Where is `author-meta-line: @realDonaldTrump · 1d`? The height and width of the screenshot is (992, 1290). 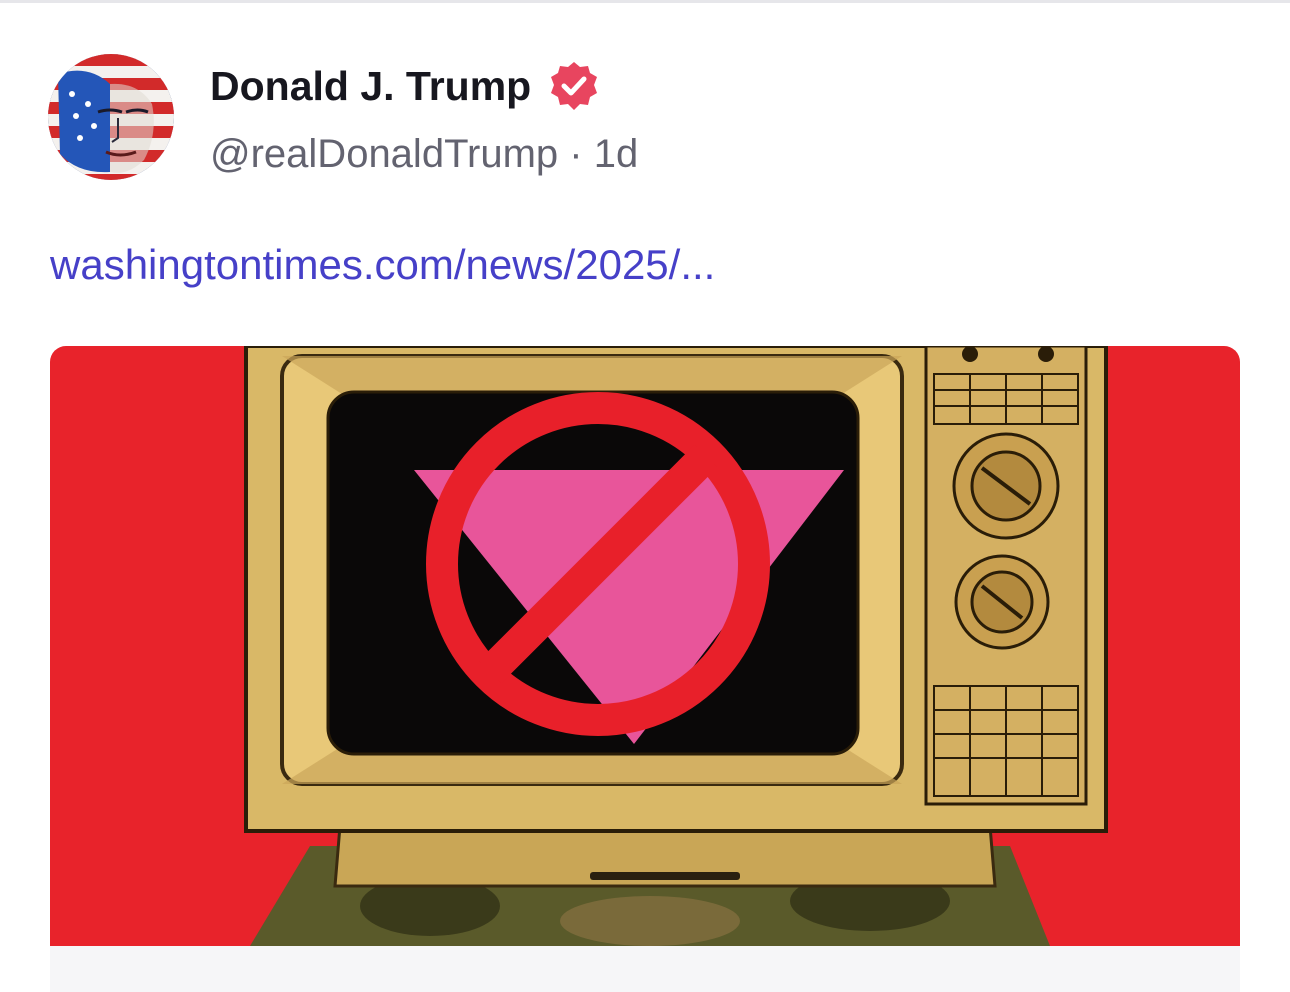 author-meta-line: @realDonaldTrump · 1d is located at coordinates (424, 154).